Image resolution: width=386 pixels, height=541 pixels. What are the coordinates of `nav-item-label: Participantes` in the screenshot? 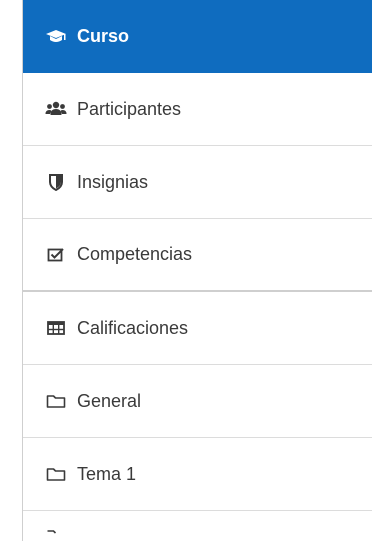 It's located at (129, 108).